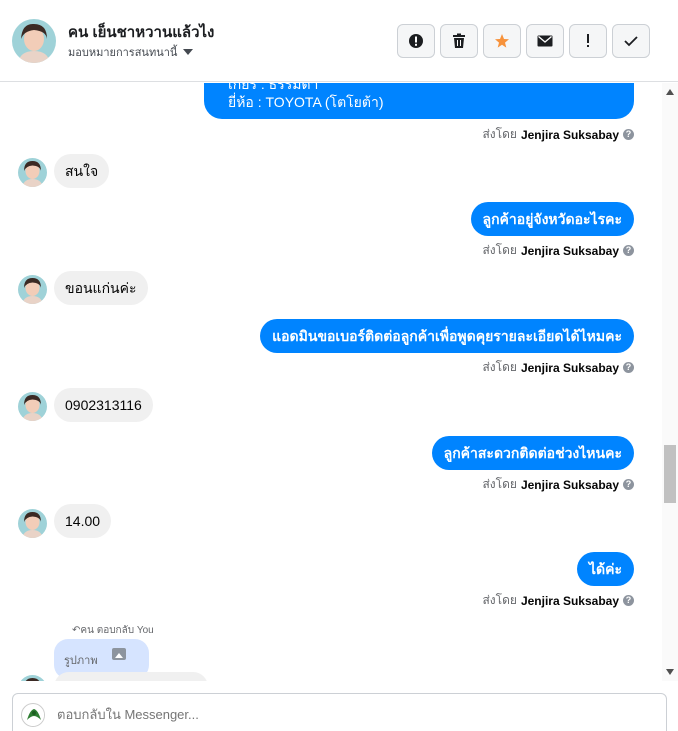 The height and width of the screenshot is (731, 678). What do you see at coordinates (118, 654) in the screenshot?
I see `image-icon` at bounding box center [118, 654].